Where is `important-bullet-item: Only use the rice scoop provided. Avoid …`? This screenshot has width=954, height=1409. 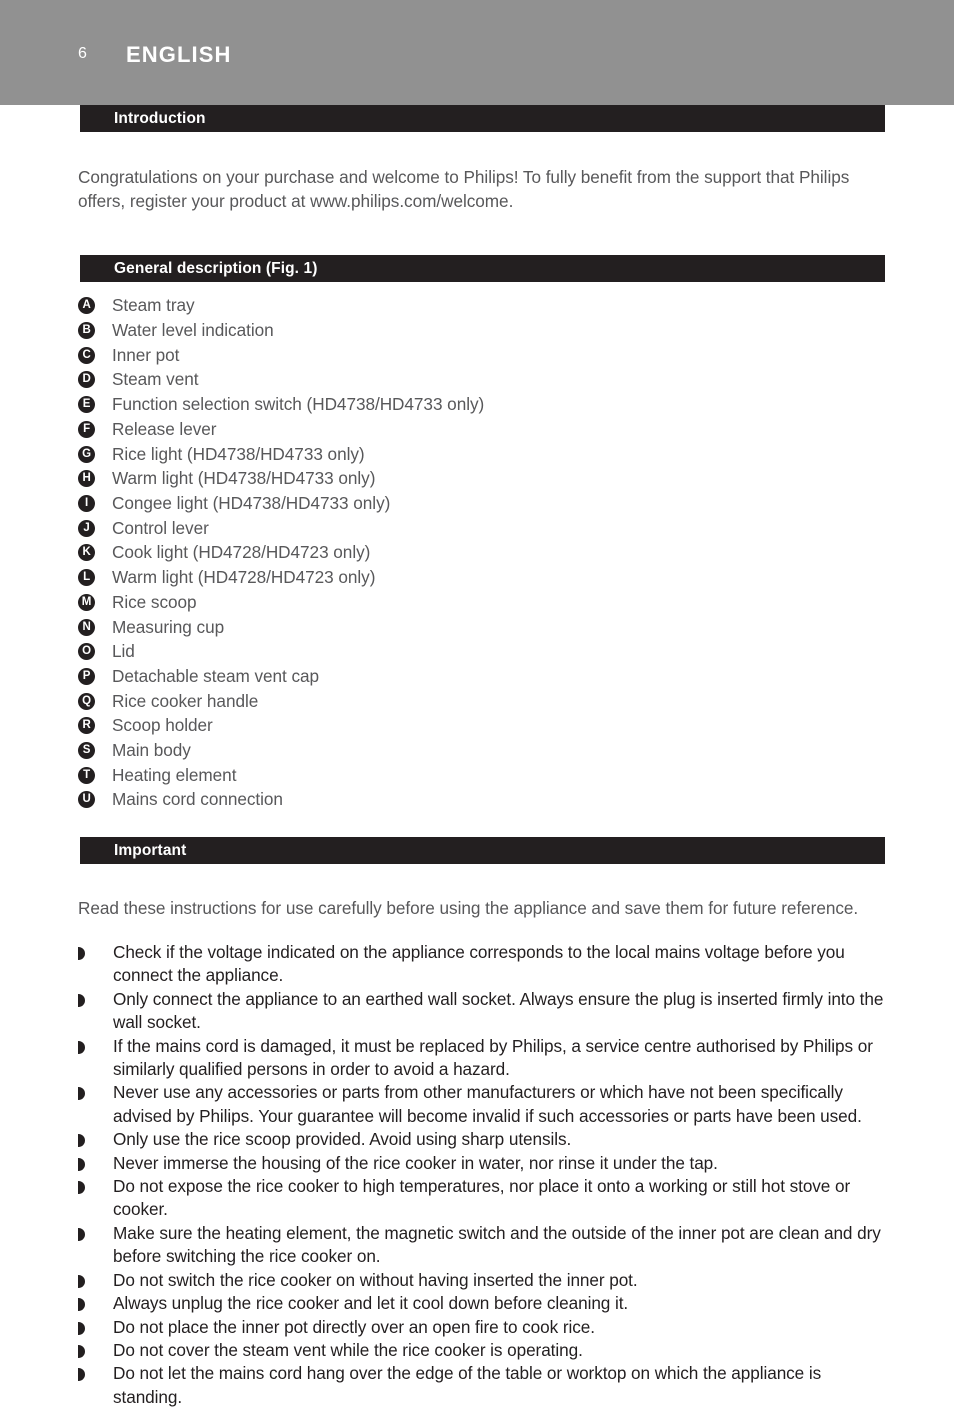
important-bullet-item: Only use the rice scoop provided. Avoid … is located at coordinates (483, 1139).